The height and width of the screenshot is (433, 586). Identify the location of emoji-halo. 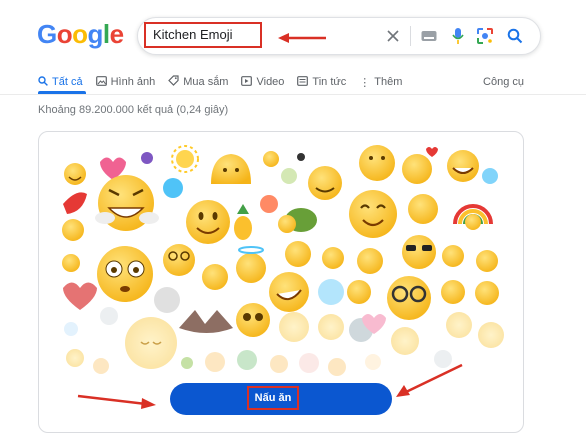
(251, 264).